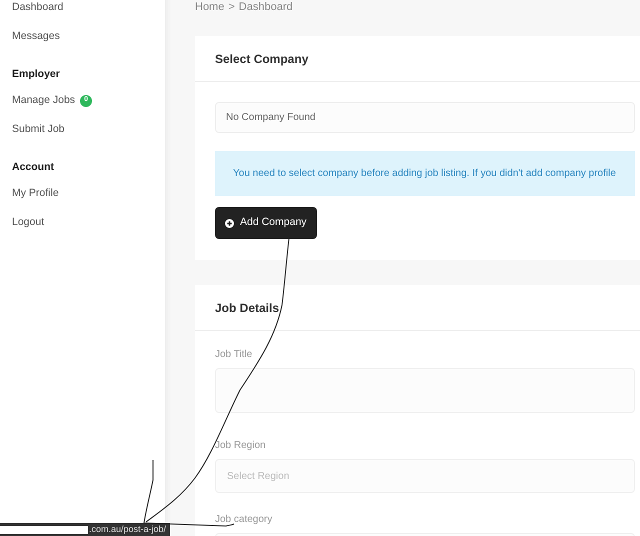 Image resolution: width=640 pixels, height=536 pixels. I want to click on company-select-field: No Company Found, so click(425, 117).